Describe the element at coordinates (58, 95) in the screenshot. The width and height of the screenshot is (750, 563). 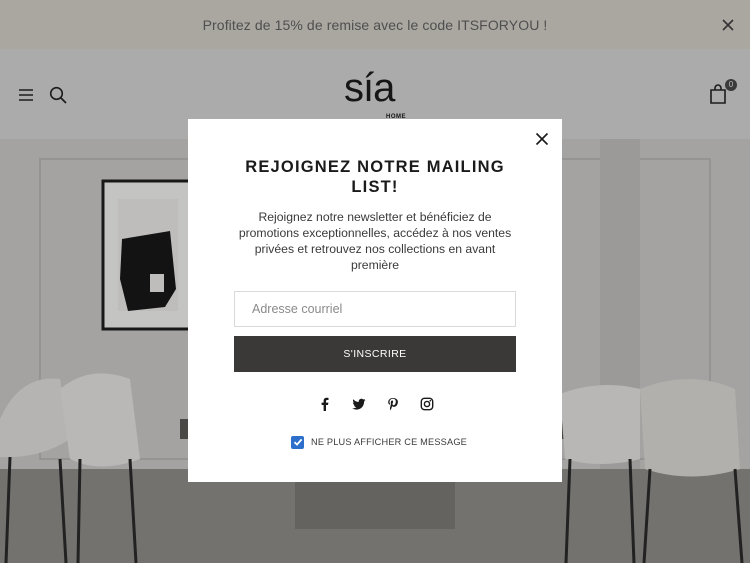
I see `search-icon` at that location.